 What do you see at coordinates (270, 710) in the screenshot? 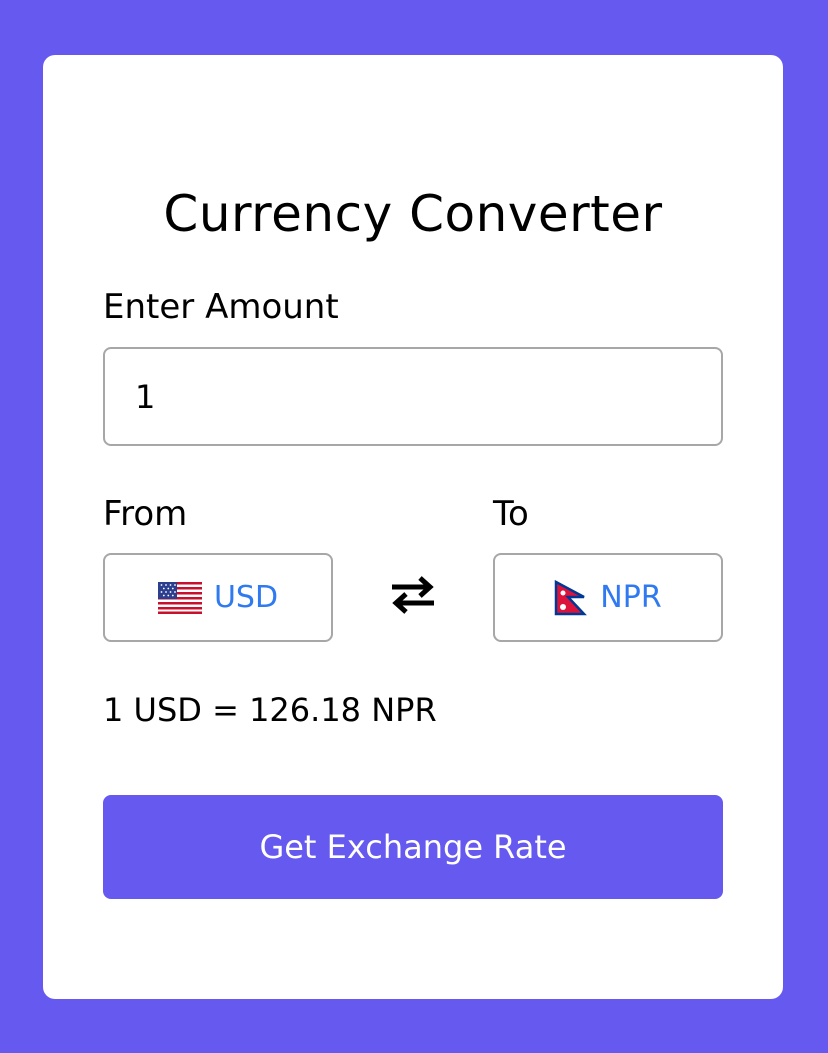
I see `exchange-rate-text: 1 USD = 126.18 NPR` at bounding box center [270, 710].